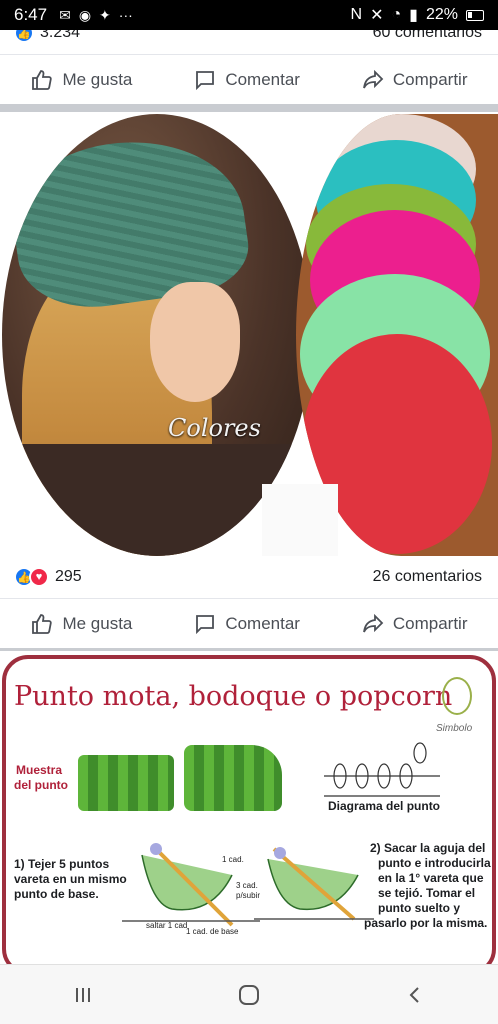 The image size is (498, 1024). Describe the element at coordinates (39, 577) in the screenshot. I see `love-reaction-icon: ♥` at that location.